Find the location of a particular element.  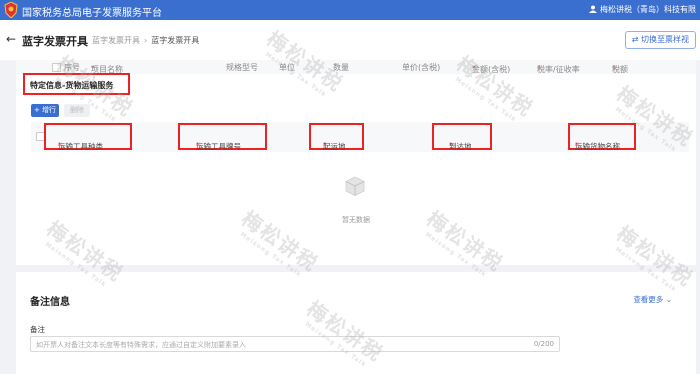

tax-emblem-icon is located at coordinates (11, 10).